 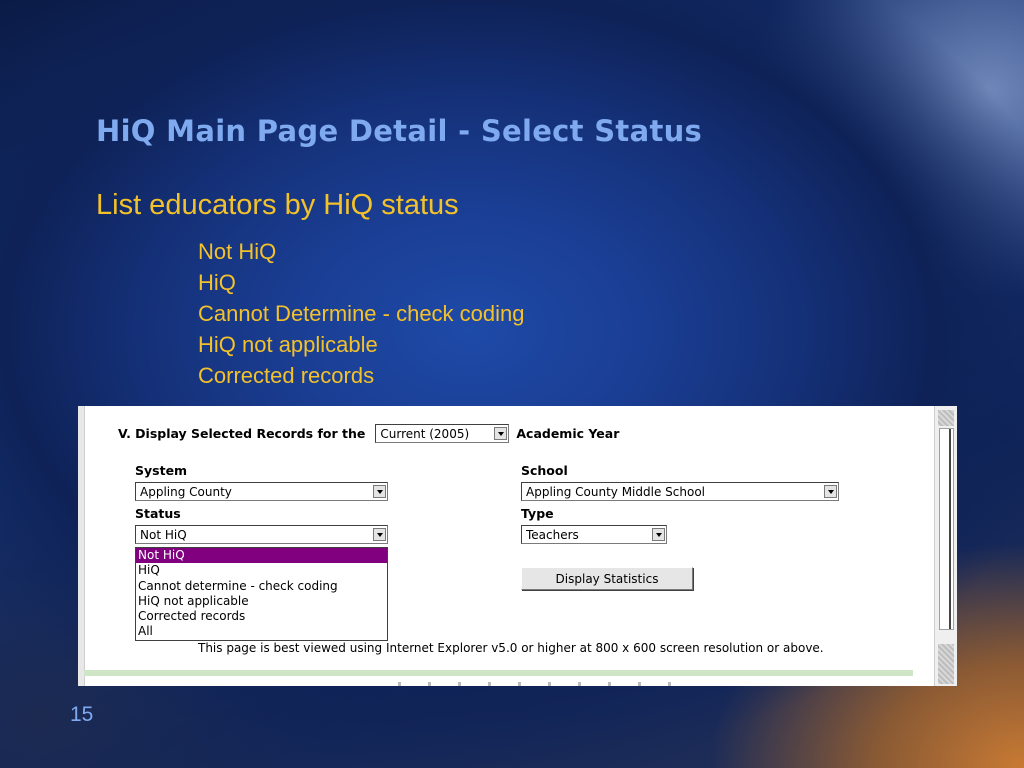 What do you see at coordinates (261, 570) in the screenshot?
I see `status-option-hiq: HiQ` at bounding box center [261, 570].